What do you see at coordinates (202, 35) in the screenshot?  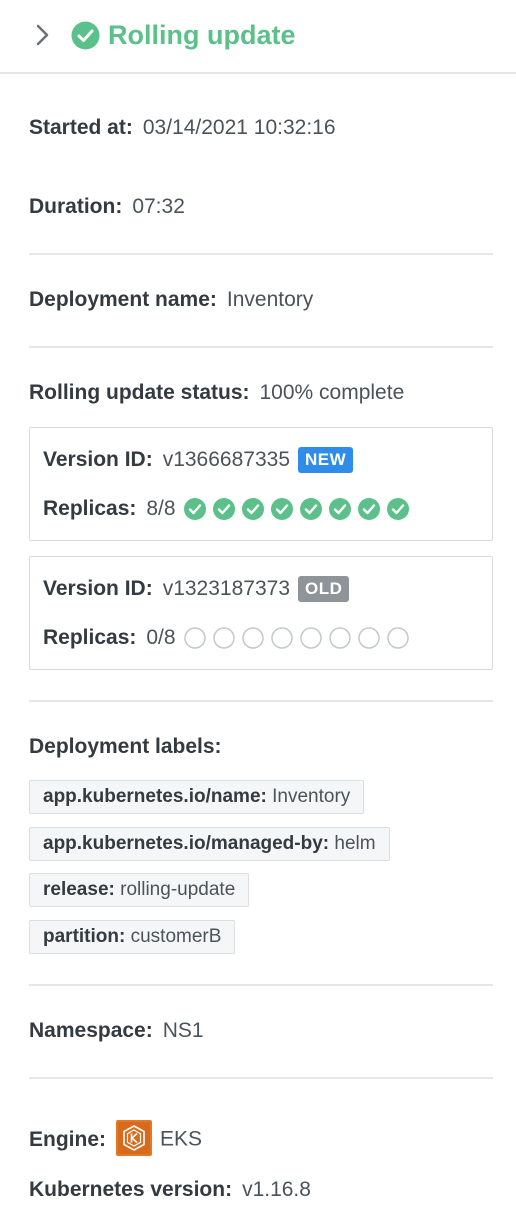 I see `page-title: Rolling update` at bounding box center [202, 35].